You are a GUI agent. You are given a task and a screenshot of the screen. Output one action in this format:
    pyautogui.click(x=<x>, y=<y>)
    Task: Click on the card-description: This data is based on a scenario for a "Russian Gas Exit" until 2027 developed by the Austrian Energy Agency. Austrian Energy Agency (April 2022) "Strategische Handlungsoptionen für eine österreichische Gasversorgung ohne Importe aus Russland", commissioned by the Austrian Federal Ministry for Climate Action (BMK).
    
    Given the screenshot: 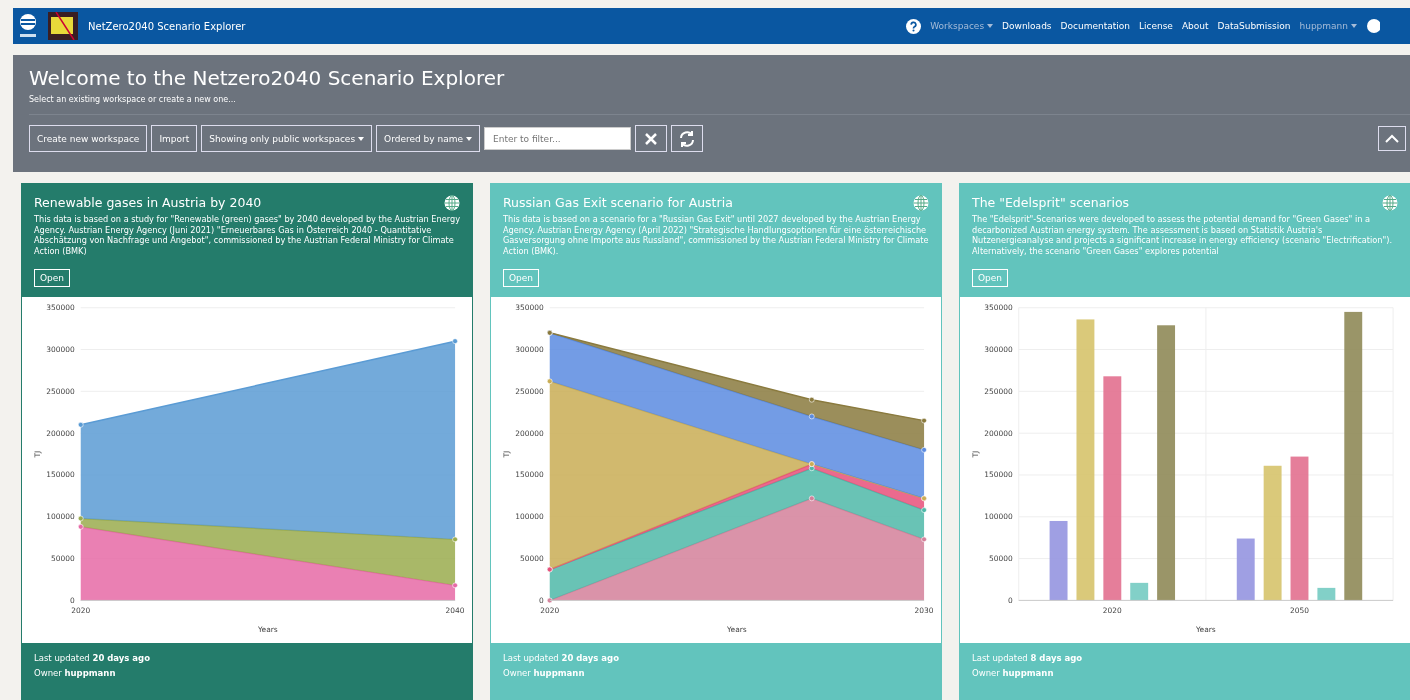 What is the action you would take?
    pyautogui.click(x=716, y=235)
    